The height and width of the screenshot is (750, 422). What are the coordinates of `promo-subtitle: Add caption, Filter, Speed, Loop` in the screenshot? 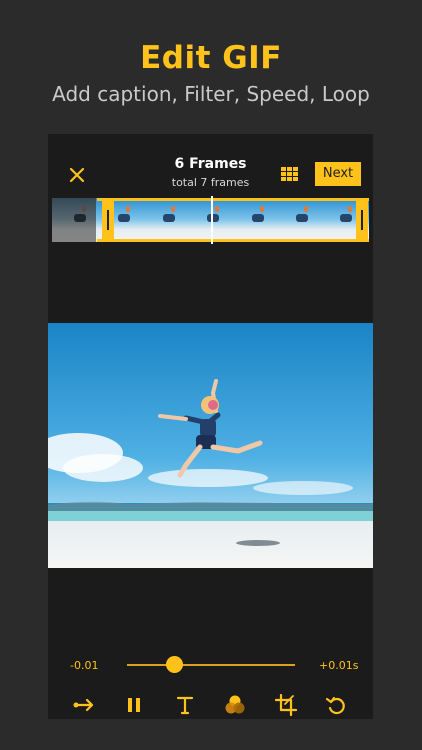 It's located at (211, 94).